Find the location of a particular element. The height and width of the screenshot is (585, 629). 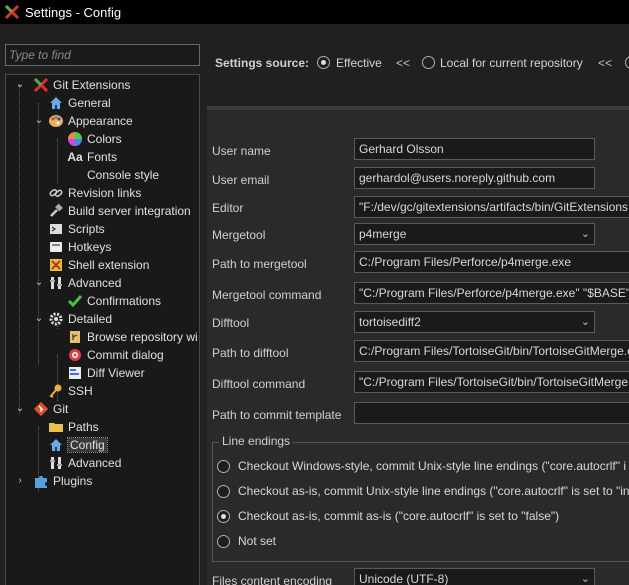

difftool-select: tortoisediff2 ⌄ is located at coordinates (474, 322).